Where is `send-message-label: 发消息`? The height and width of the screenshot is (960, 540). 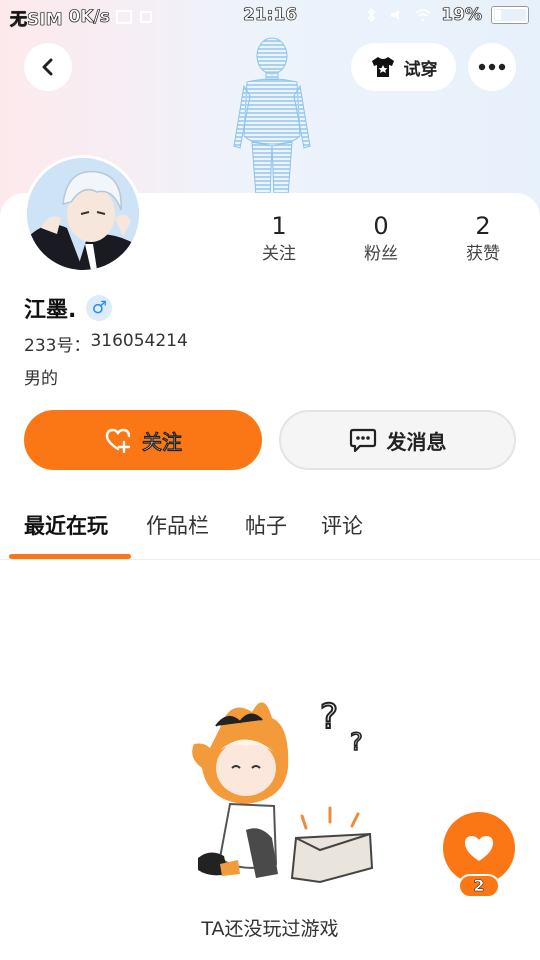
send-message-label: 发消息 is located at coordinates (416, 441).